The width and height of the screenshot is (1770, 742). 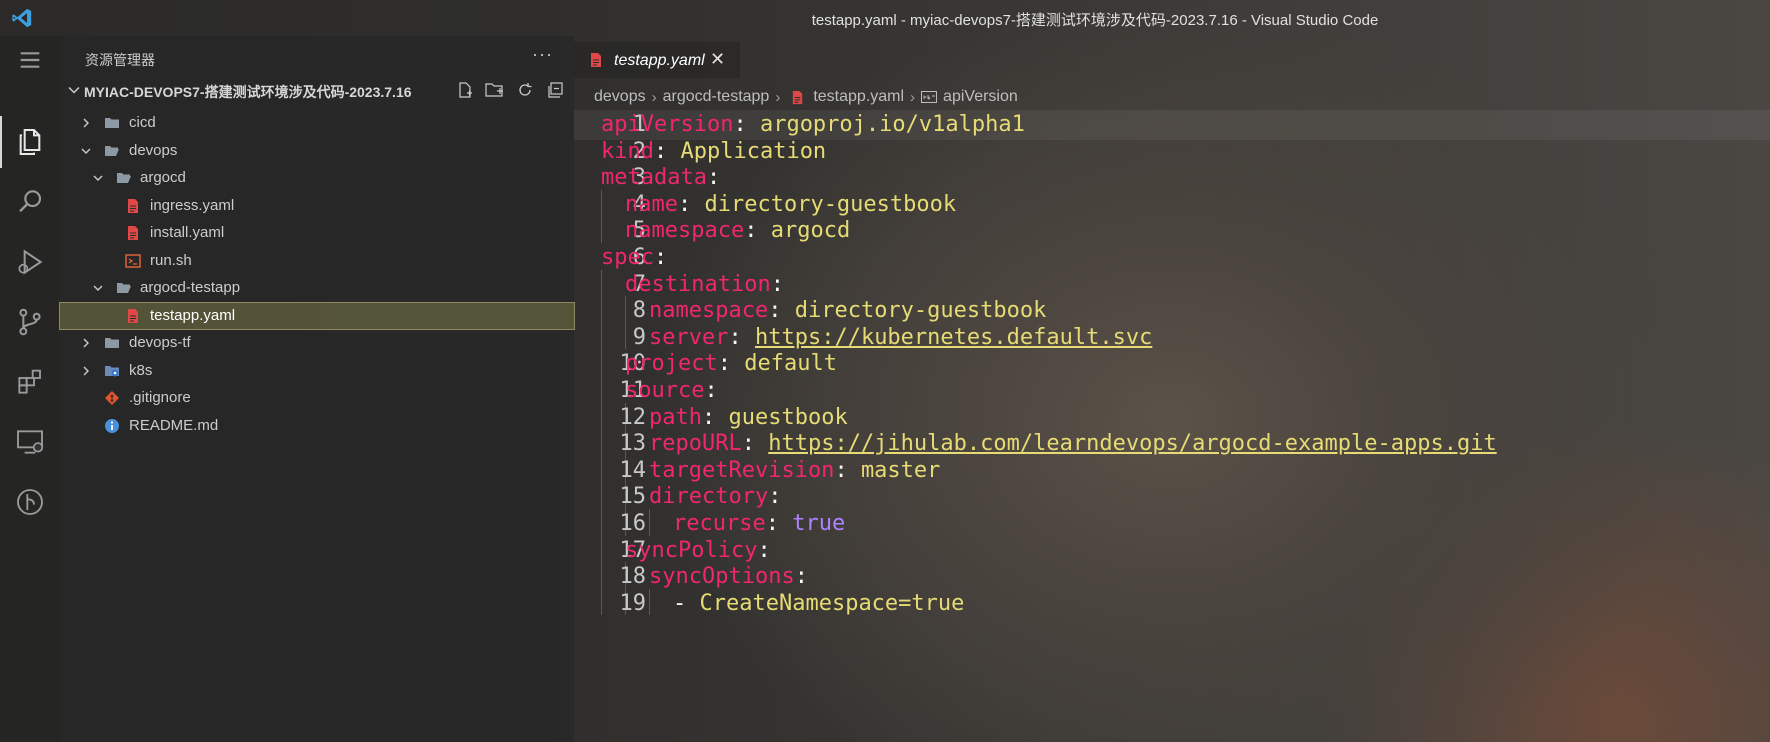 I want to click on tree-item-ingress-yaml: ingress.yaml, so click(x=317, y=206).